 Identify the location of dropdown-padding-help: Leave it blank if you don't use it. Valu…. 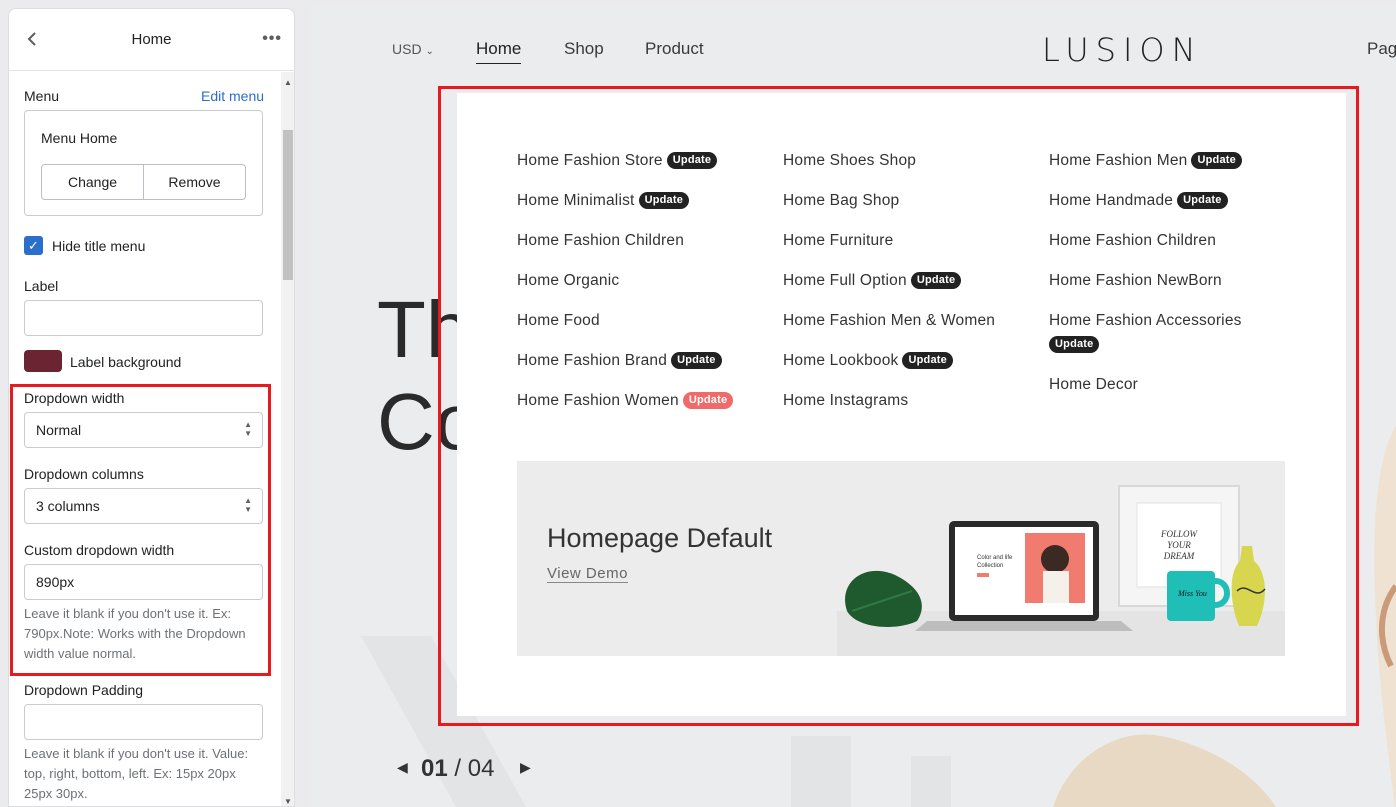
(136, 773).